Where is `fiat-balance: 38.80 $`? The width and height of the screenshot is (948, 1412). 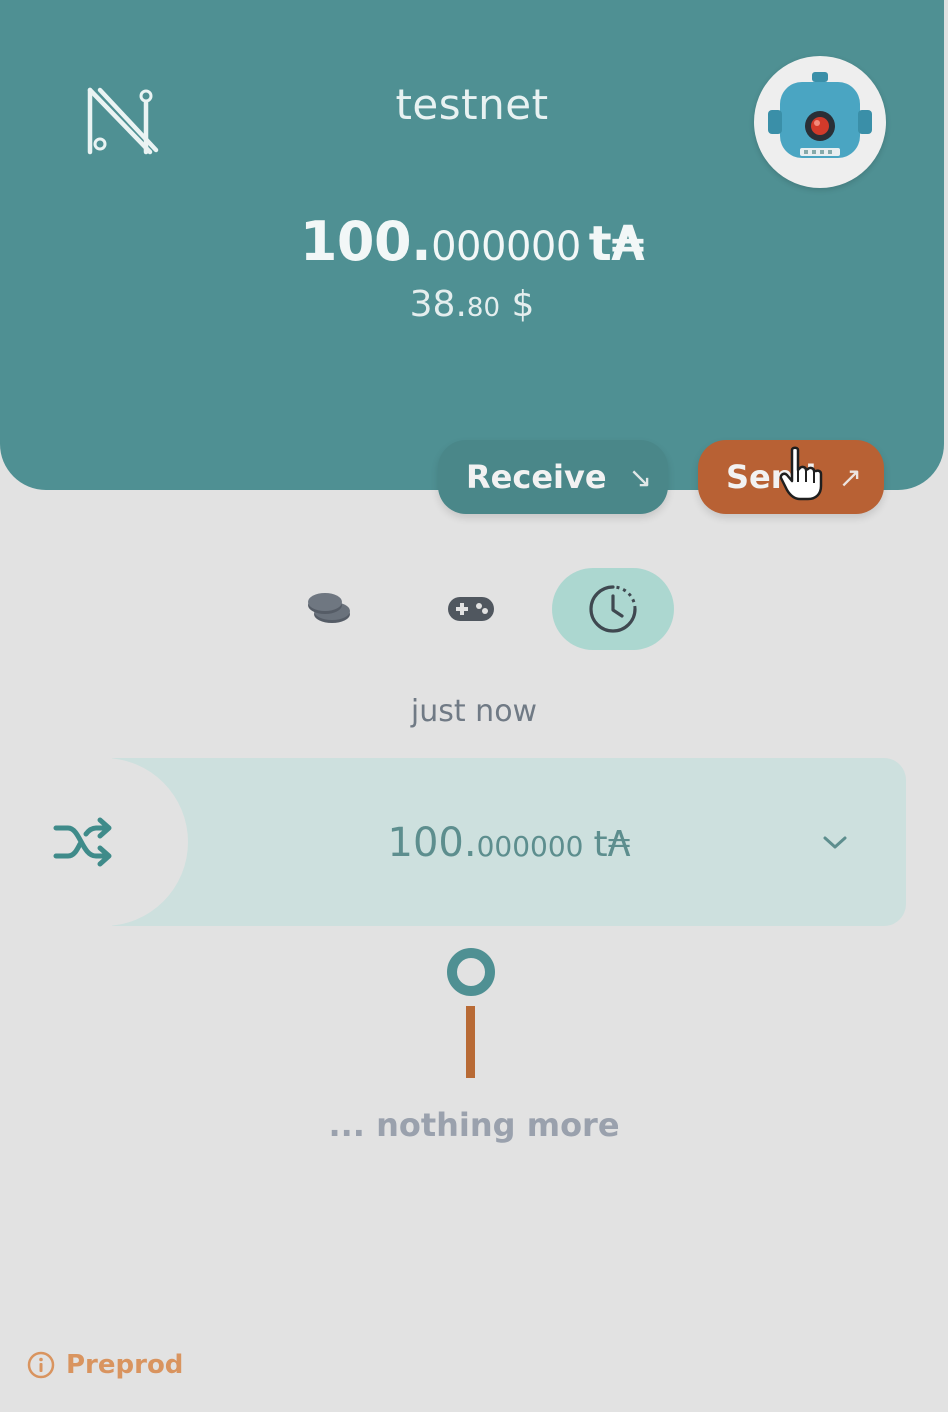
fiat-balance: 38.80 $ is located at coordinates (472, 304).